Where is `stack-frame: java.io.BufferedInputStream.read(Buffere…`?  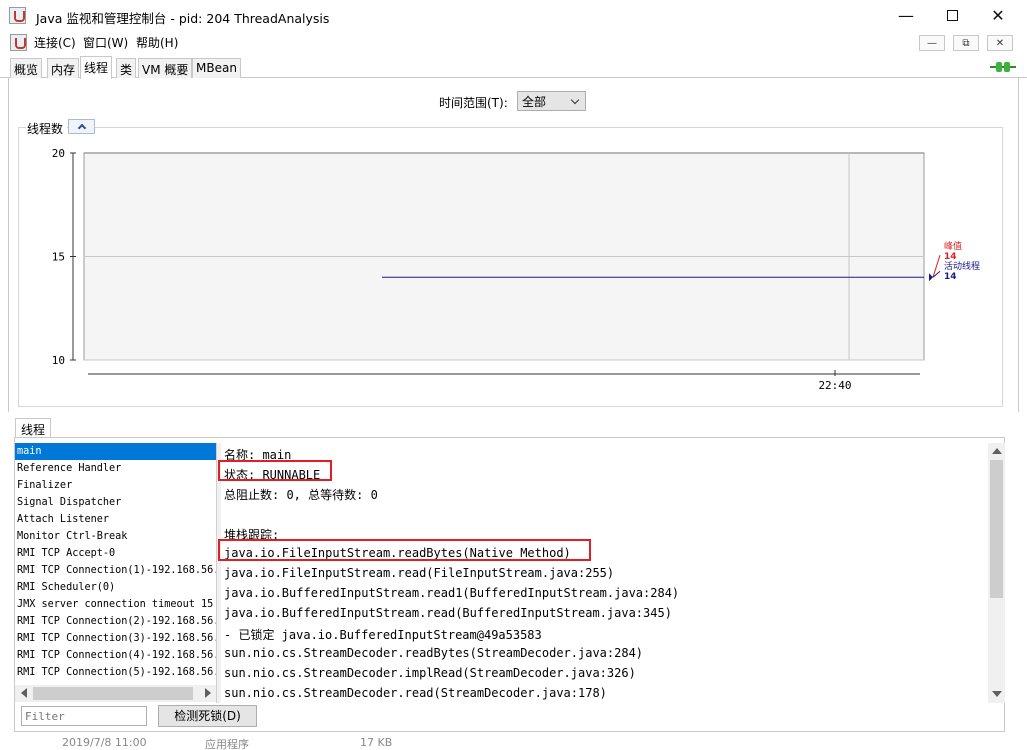
stack-frame: java.io.BufferedInputStream.read(Buffere… is located at coordinates (448, 613).